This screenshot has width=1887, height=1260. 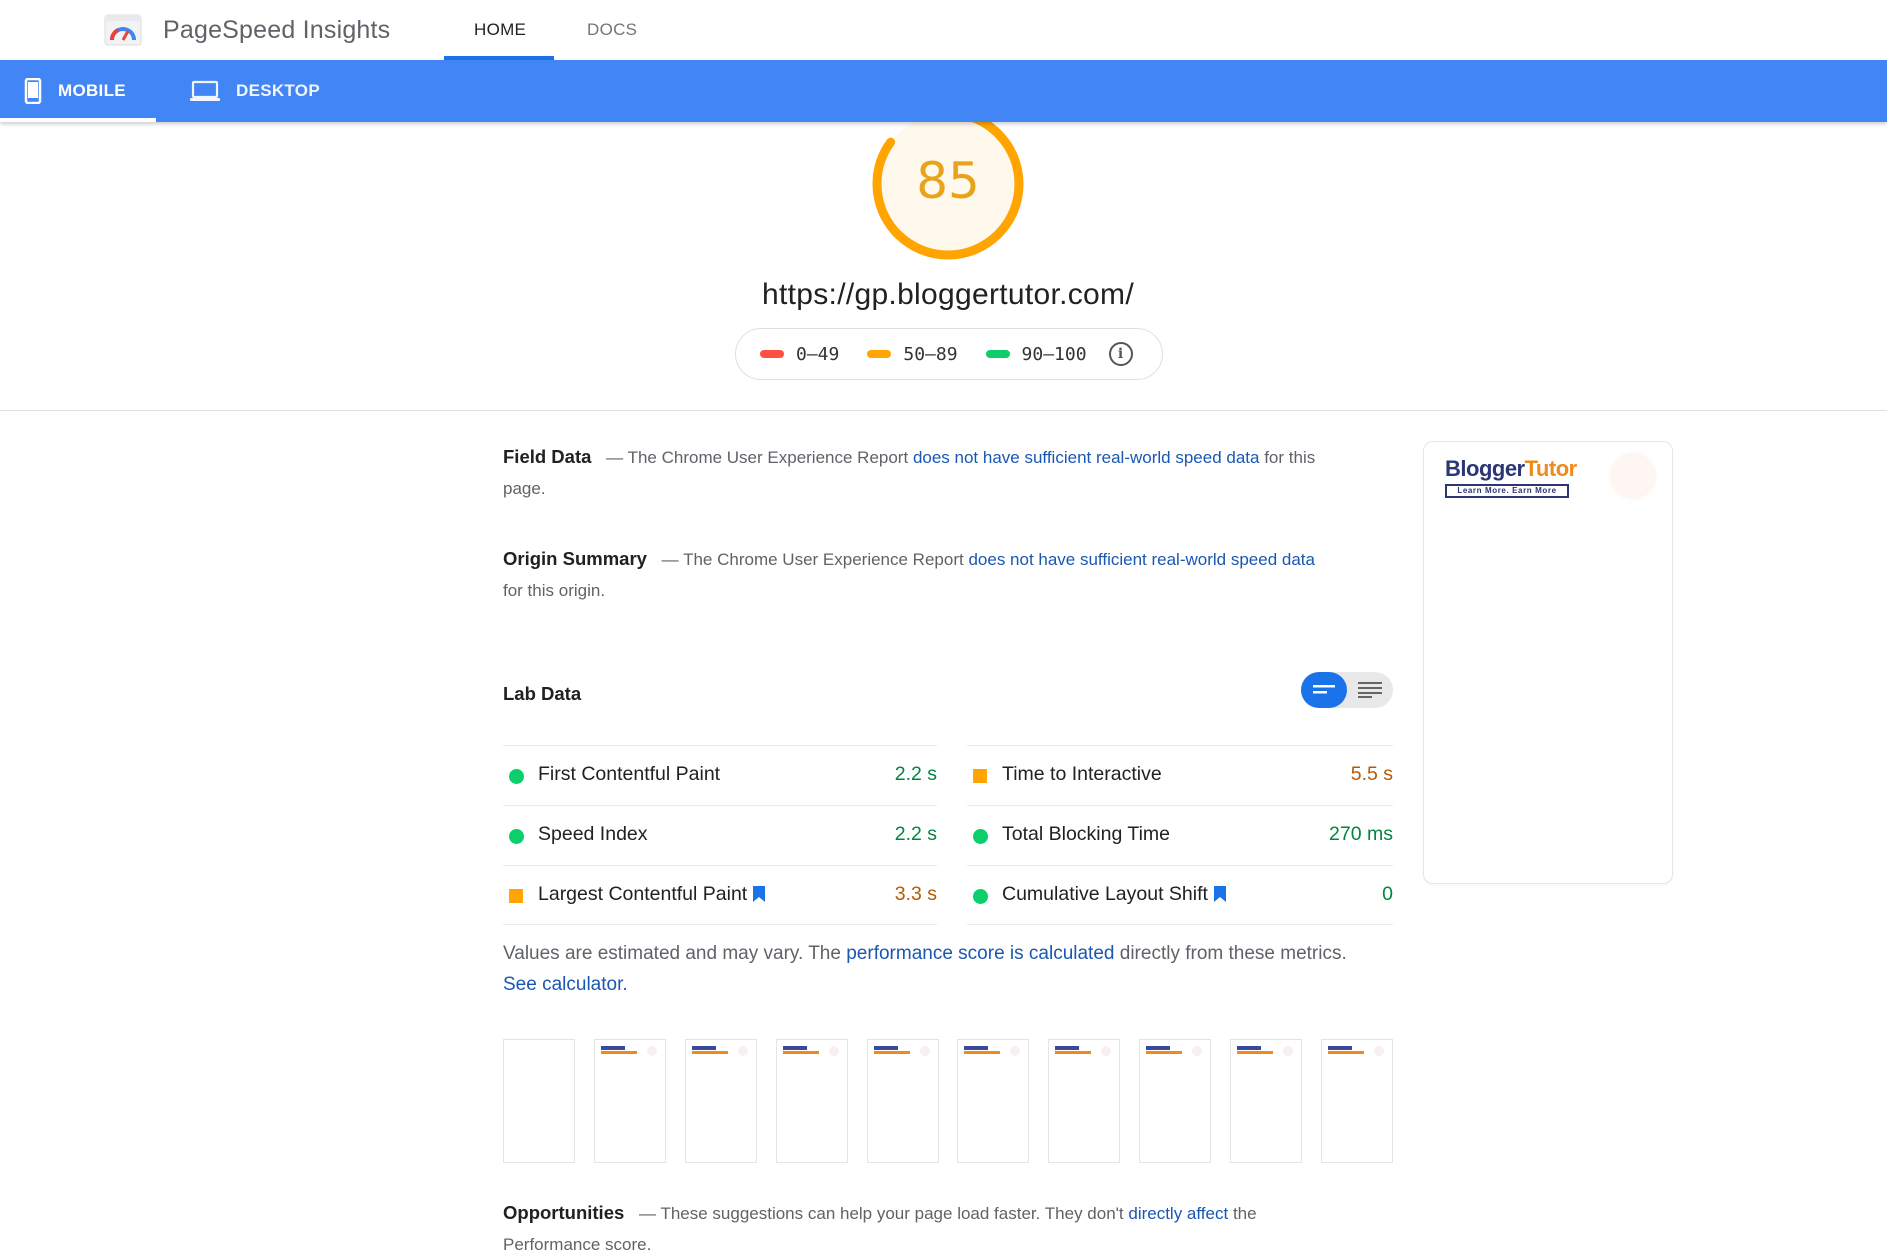 I want to click on lab-data-title: Lab Data, so click(x=542, y=693).